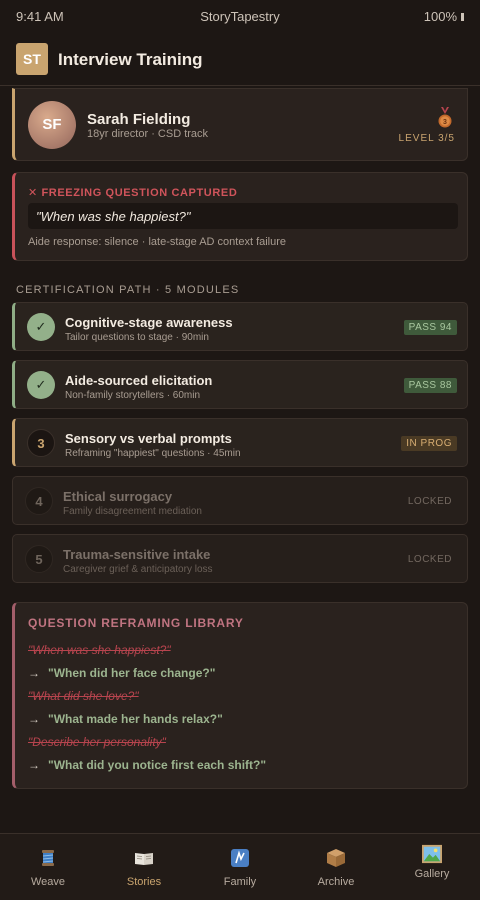 The width and height of the screenshot is (480, 900). What do you see at coordinates (133, 193) in the screenshot?
I see `freezing-title: ✕ FREEZING QUESTION CAPTURED` at bounding box center [133, 193].